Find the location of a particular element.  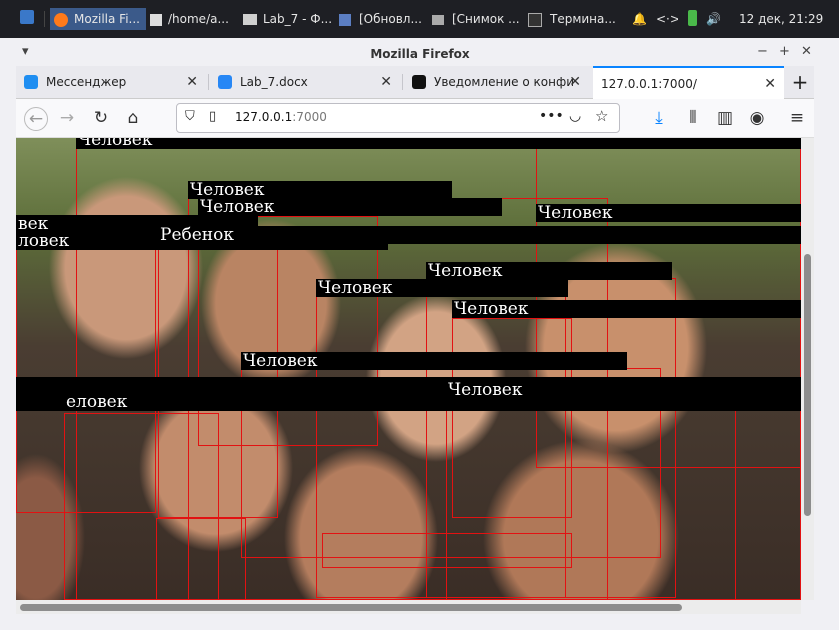

bell-icon: 🔔 is located at coordinates (639, 19).